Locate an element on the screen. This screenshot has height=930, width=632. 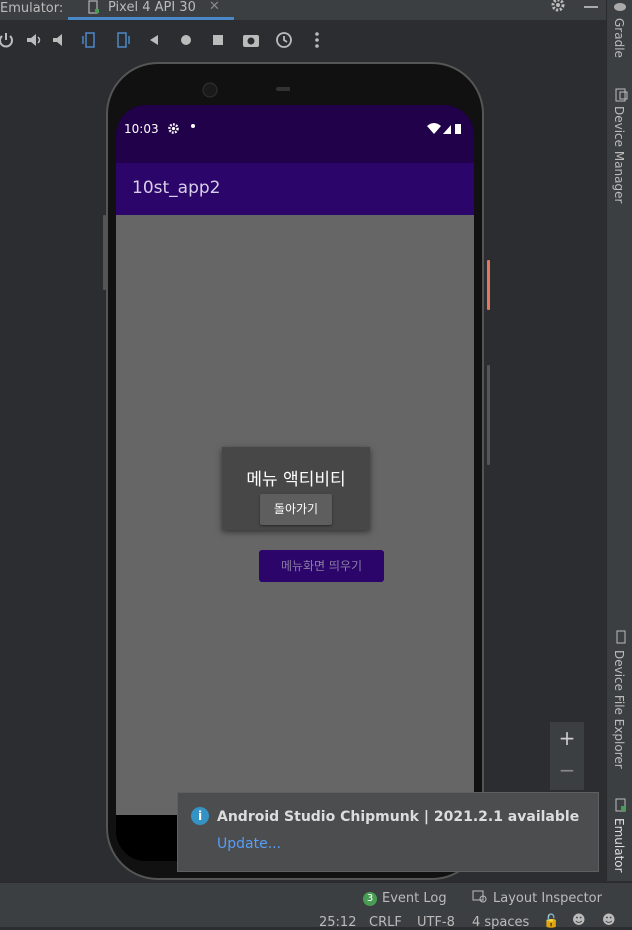
app-bar: 10st_app2 is located at coordinates (295, 189).